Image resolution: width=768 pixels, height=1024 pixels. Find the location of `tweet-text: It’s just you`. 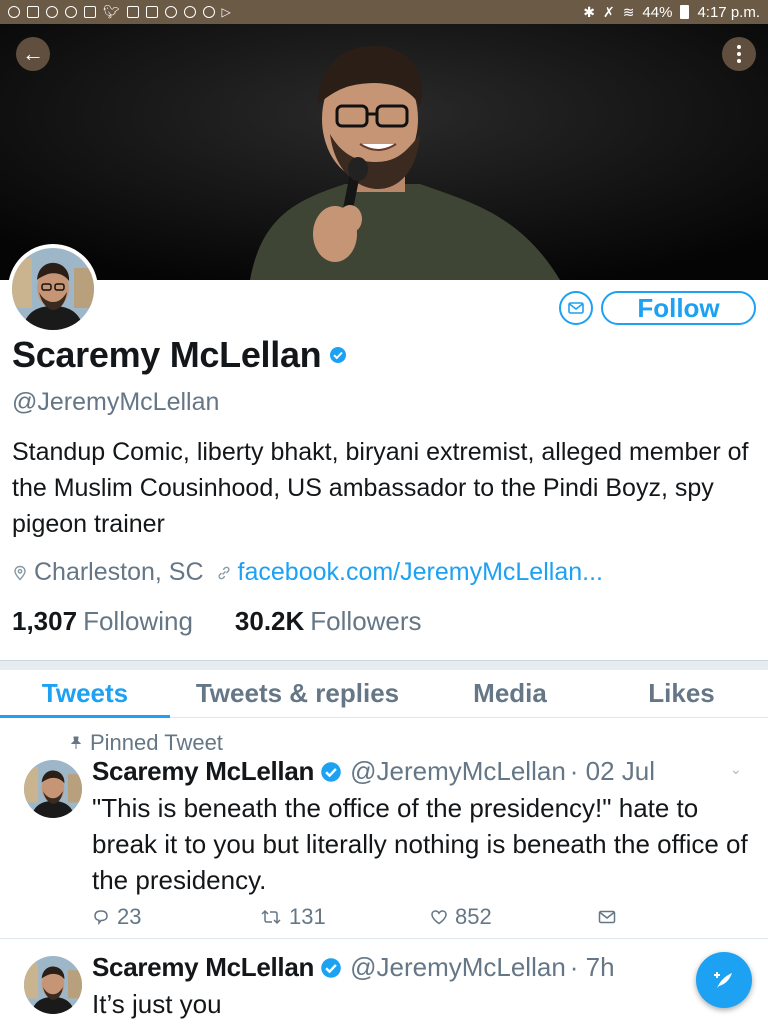

tweet-text: It’s just you is located at coordinates (157, 1004).